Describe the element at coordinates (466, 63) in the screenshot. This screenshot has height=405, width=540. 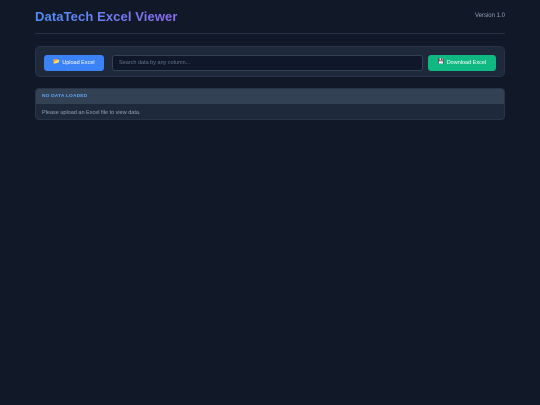
I see `download-button-label: Download Excel` at that location.